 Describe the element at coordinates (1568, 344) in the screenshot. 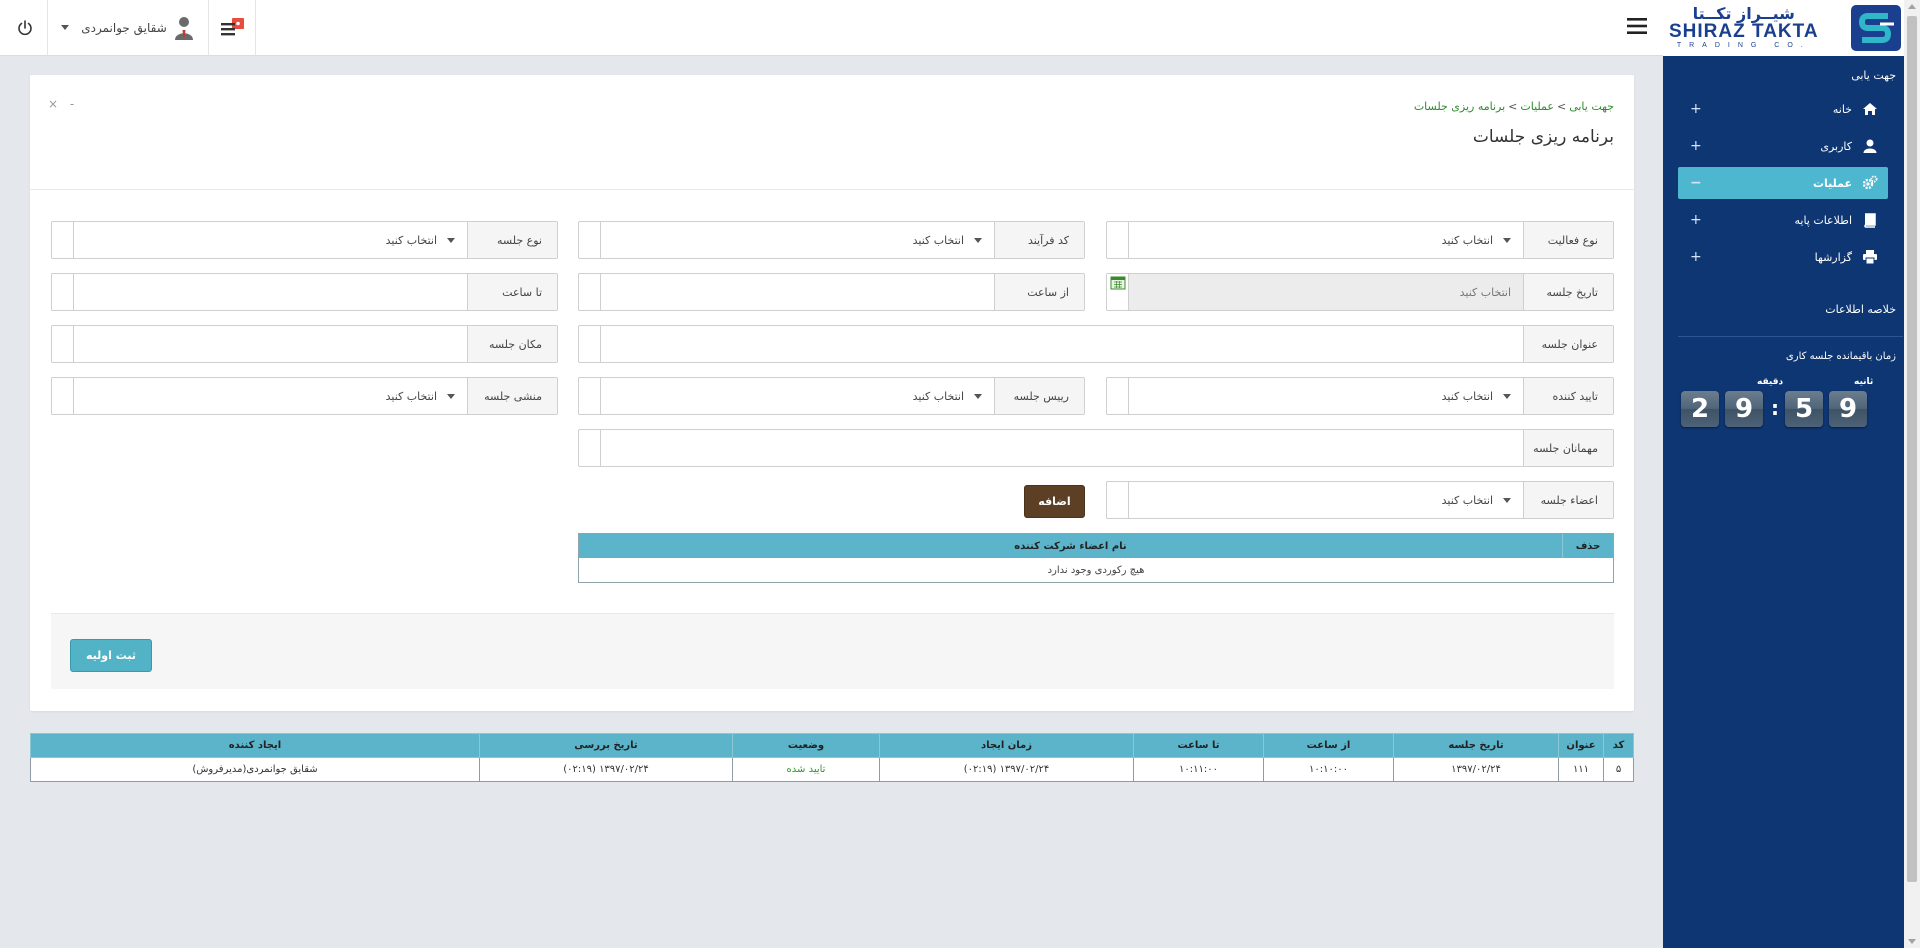

I see `field-label: عنوان جلسه` at that location.